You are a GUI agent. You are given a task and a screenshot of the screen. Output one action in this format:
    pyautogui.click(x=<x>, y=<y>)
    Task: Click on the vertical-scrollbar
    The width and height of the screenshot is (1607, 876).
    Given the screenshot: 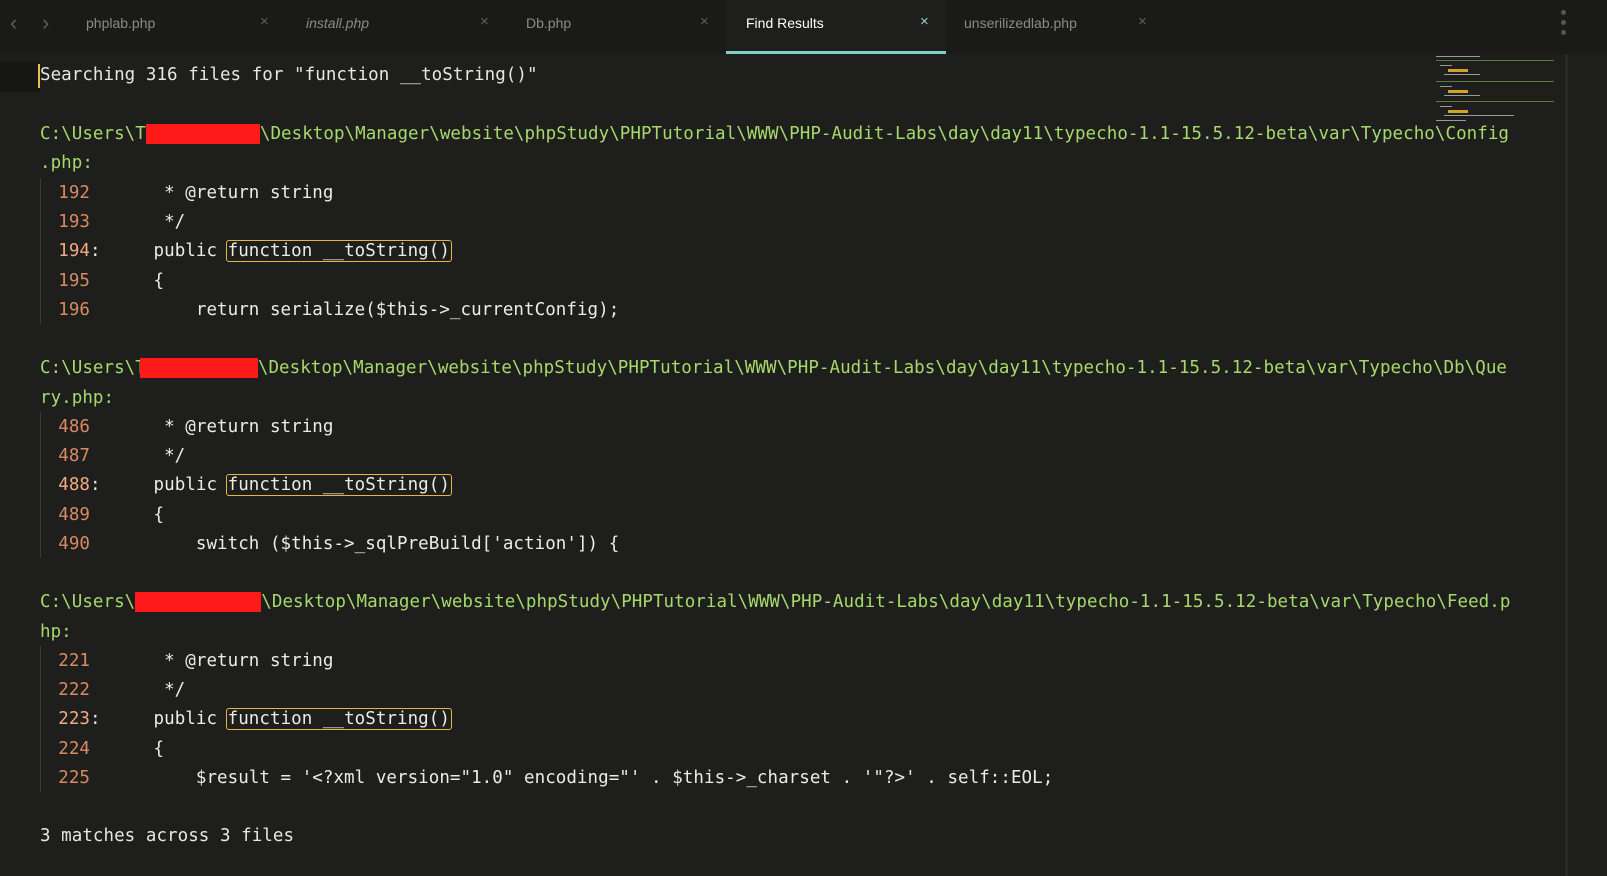 What is the action you would take?
    pyautogui.click(x=1566, y=465)
    